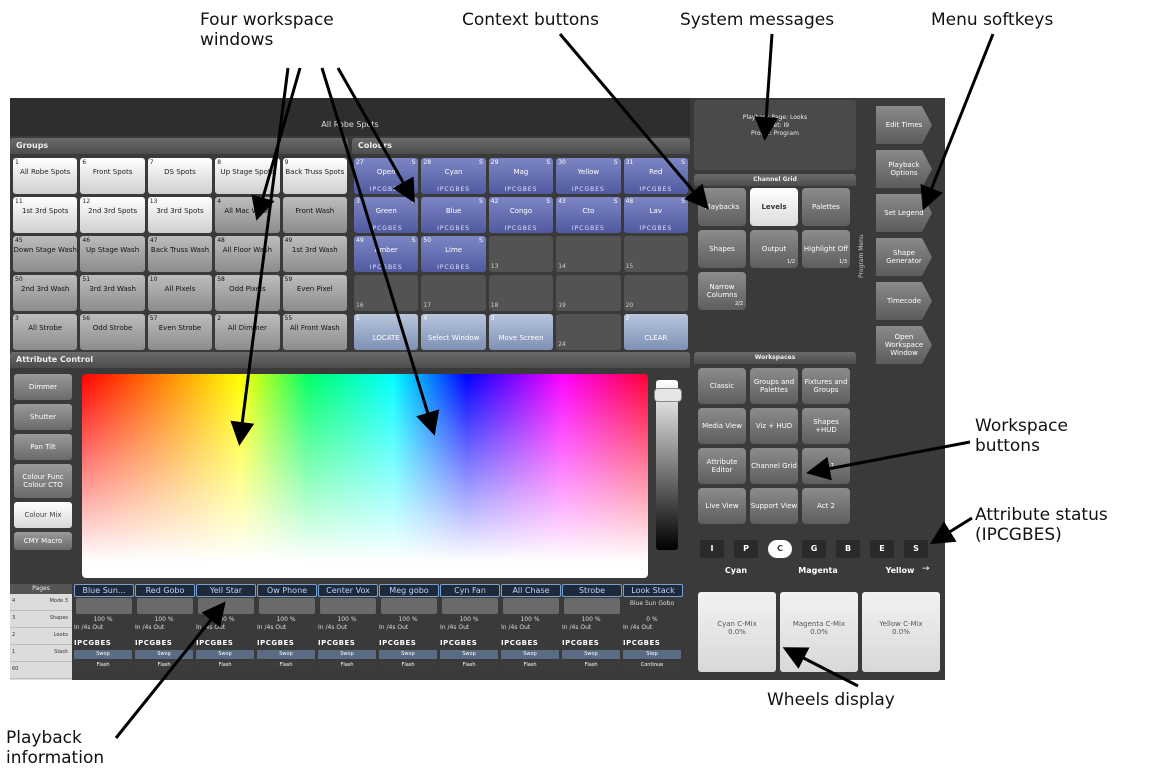 This screenshot has width=1157, height=774. Describe the element at coordinates (848, 549) in the screenshot. I see `attribute-status-b: B` at that location.